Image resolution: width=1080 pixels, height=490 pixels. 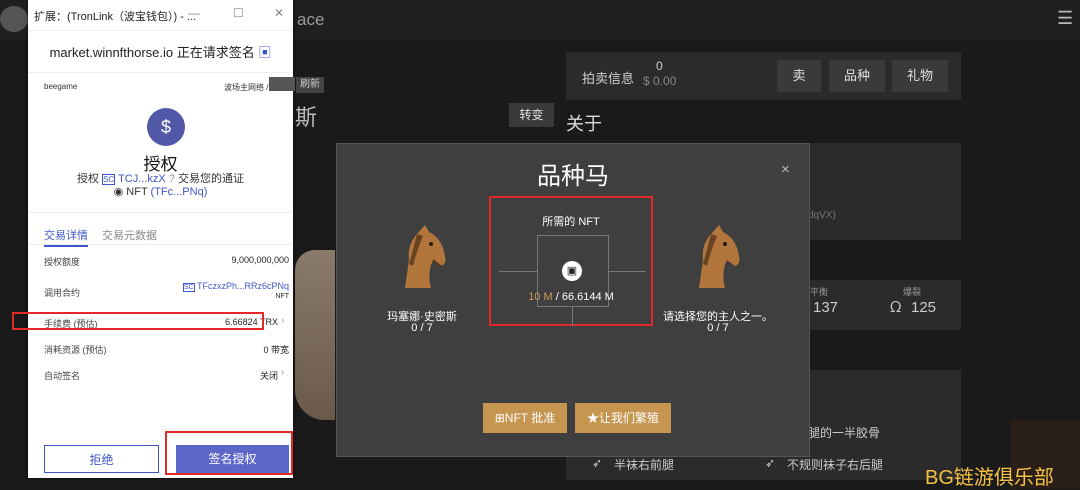 I want to click on horse-name-fragment: 斯, so click(x=306, y=117).